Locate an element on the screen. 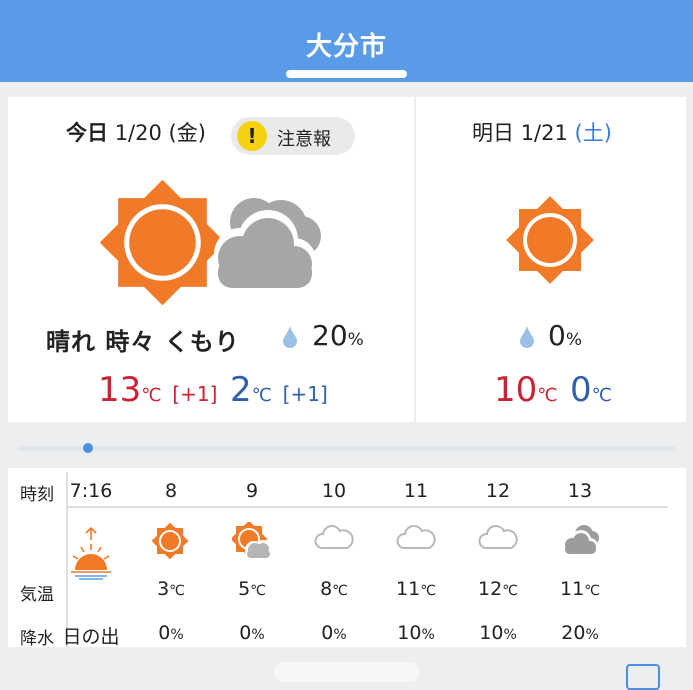 This screenshot has width=693, height=690. hour-time: 9 is located at coordinates (252, 491).